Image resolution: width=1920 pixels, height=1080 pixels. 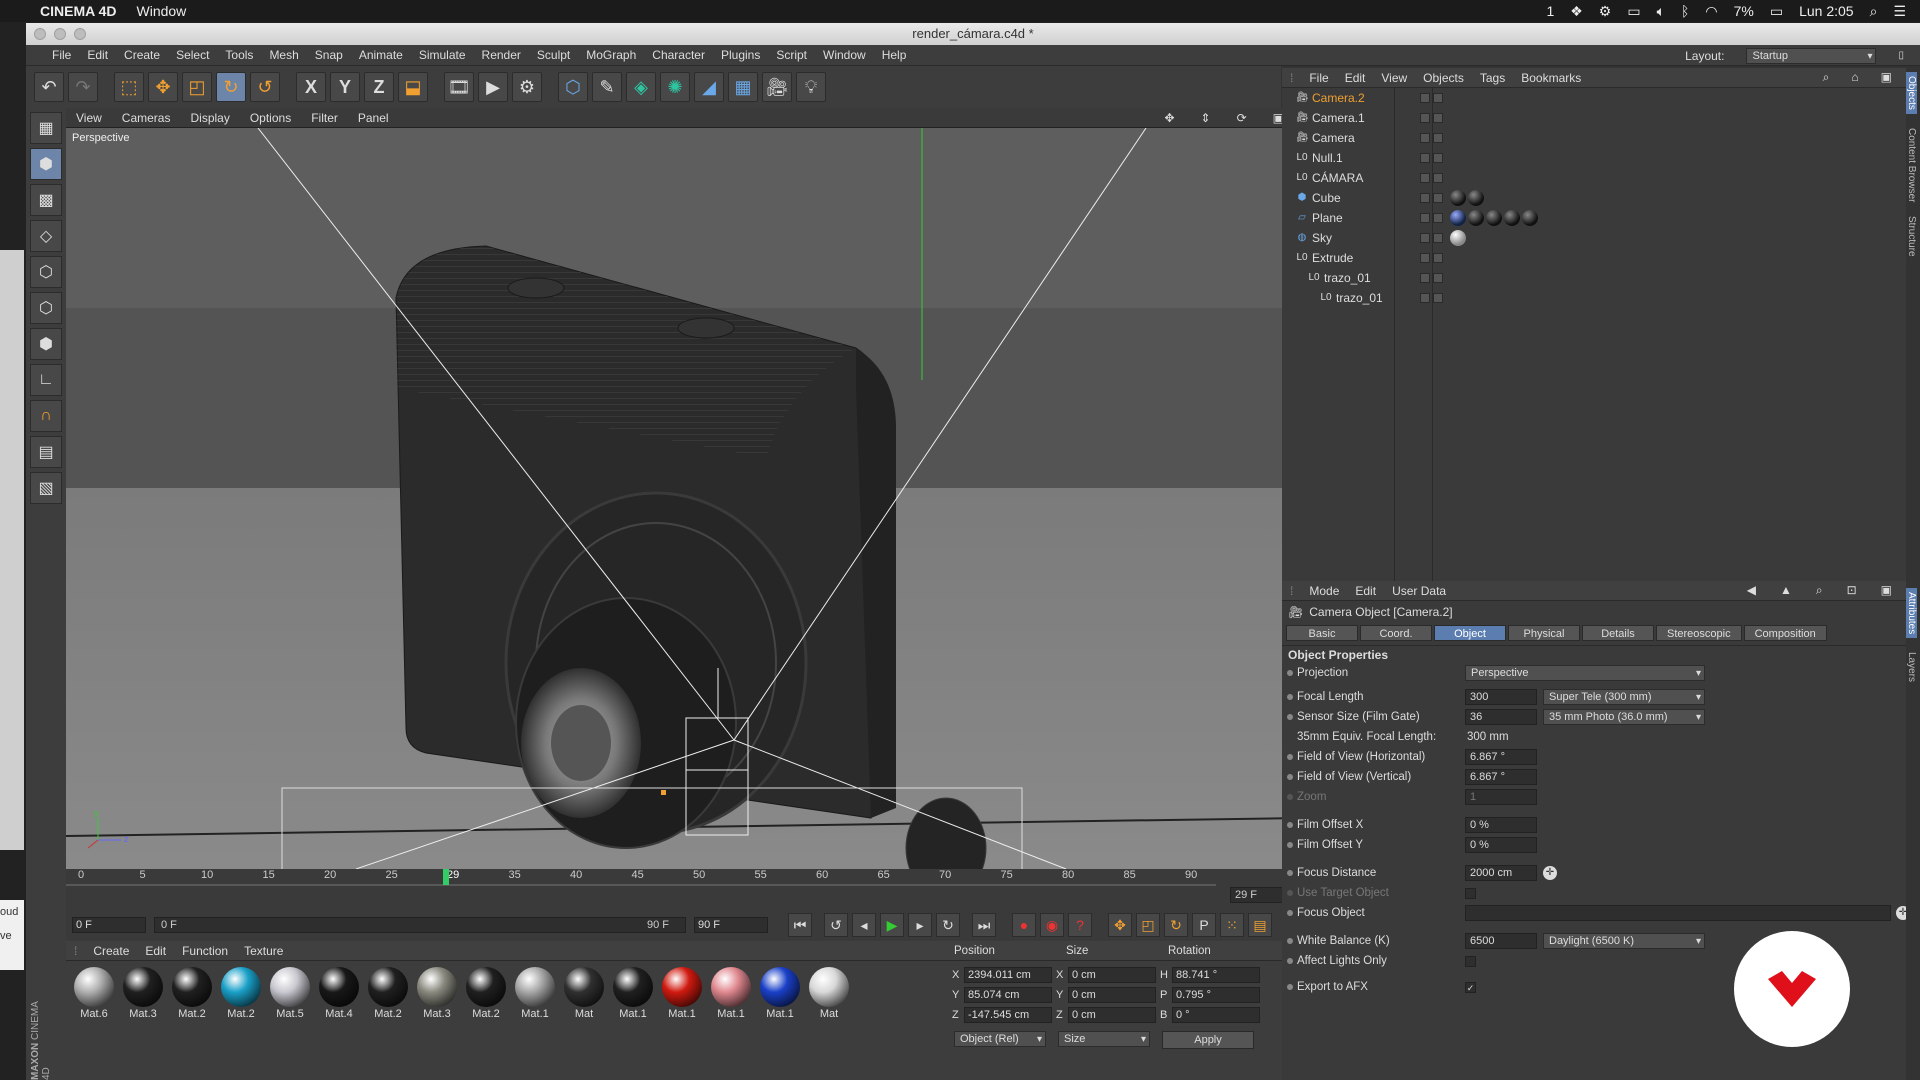 I want to click on tab-basic: Basic, so click(x=1322, y=633).